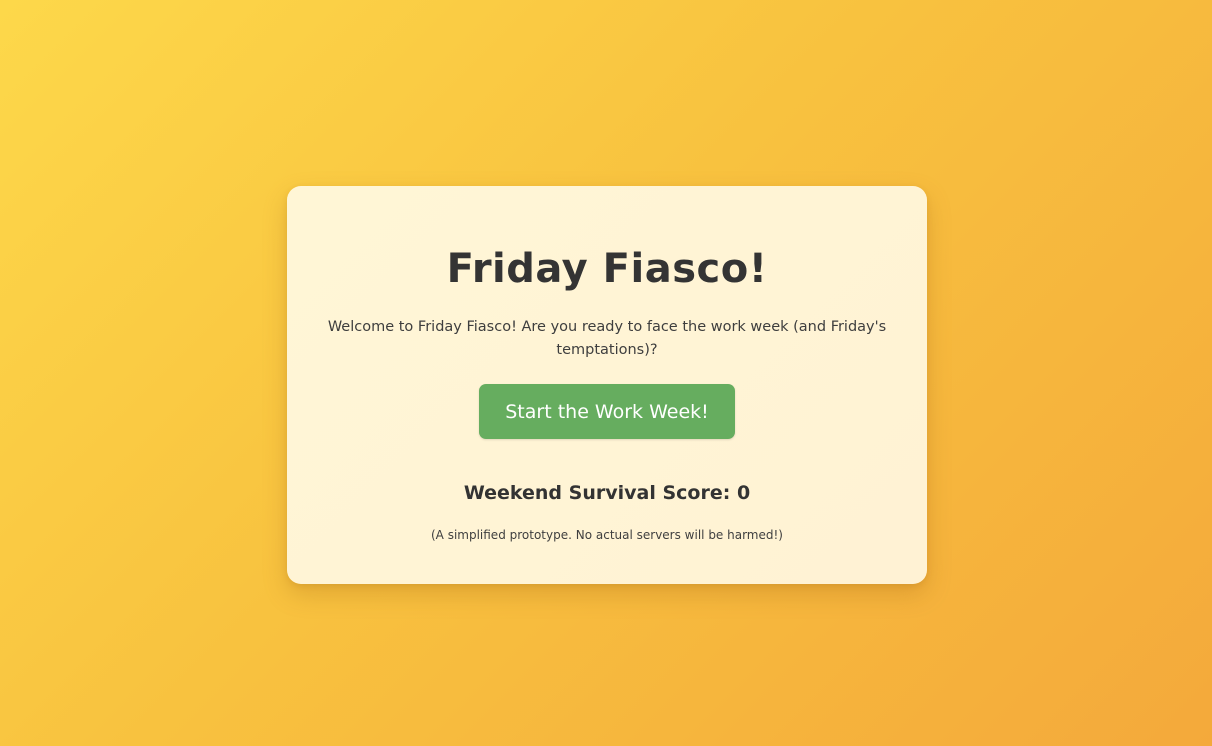 The image size is (1212, 746). I want to click on score-display: Weekend Survival Score: 0, so click(607, 493).